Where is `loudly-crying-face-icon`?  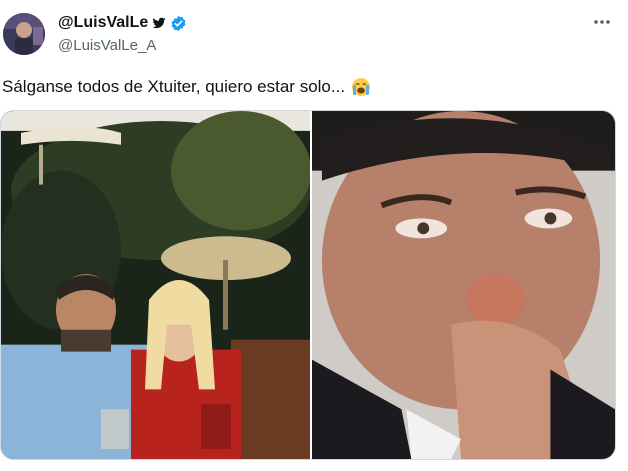 loudly-crying-face-icon is located at coordinates (361, 87).